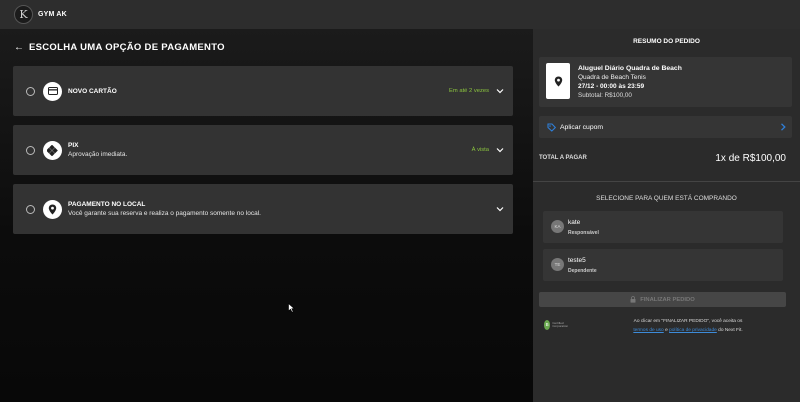 The width and height of the screenshot is (800, 402). What do you see at coordinates (263, 91) in the screenshot?
I see `payment-option-card: NOVO CARTÃO Em até 2 vezes` at bounding box center [263, 91].